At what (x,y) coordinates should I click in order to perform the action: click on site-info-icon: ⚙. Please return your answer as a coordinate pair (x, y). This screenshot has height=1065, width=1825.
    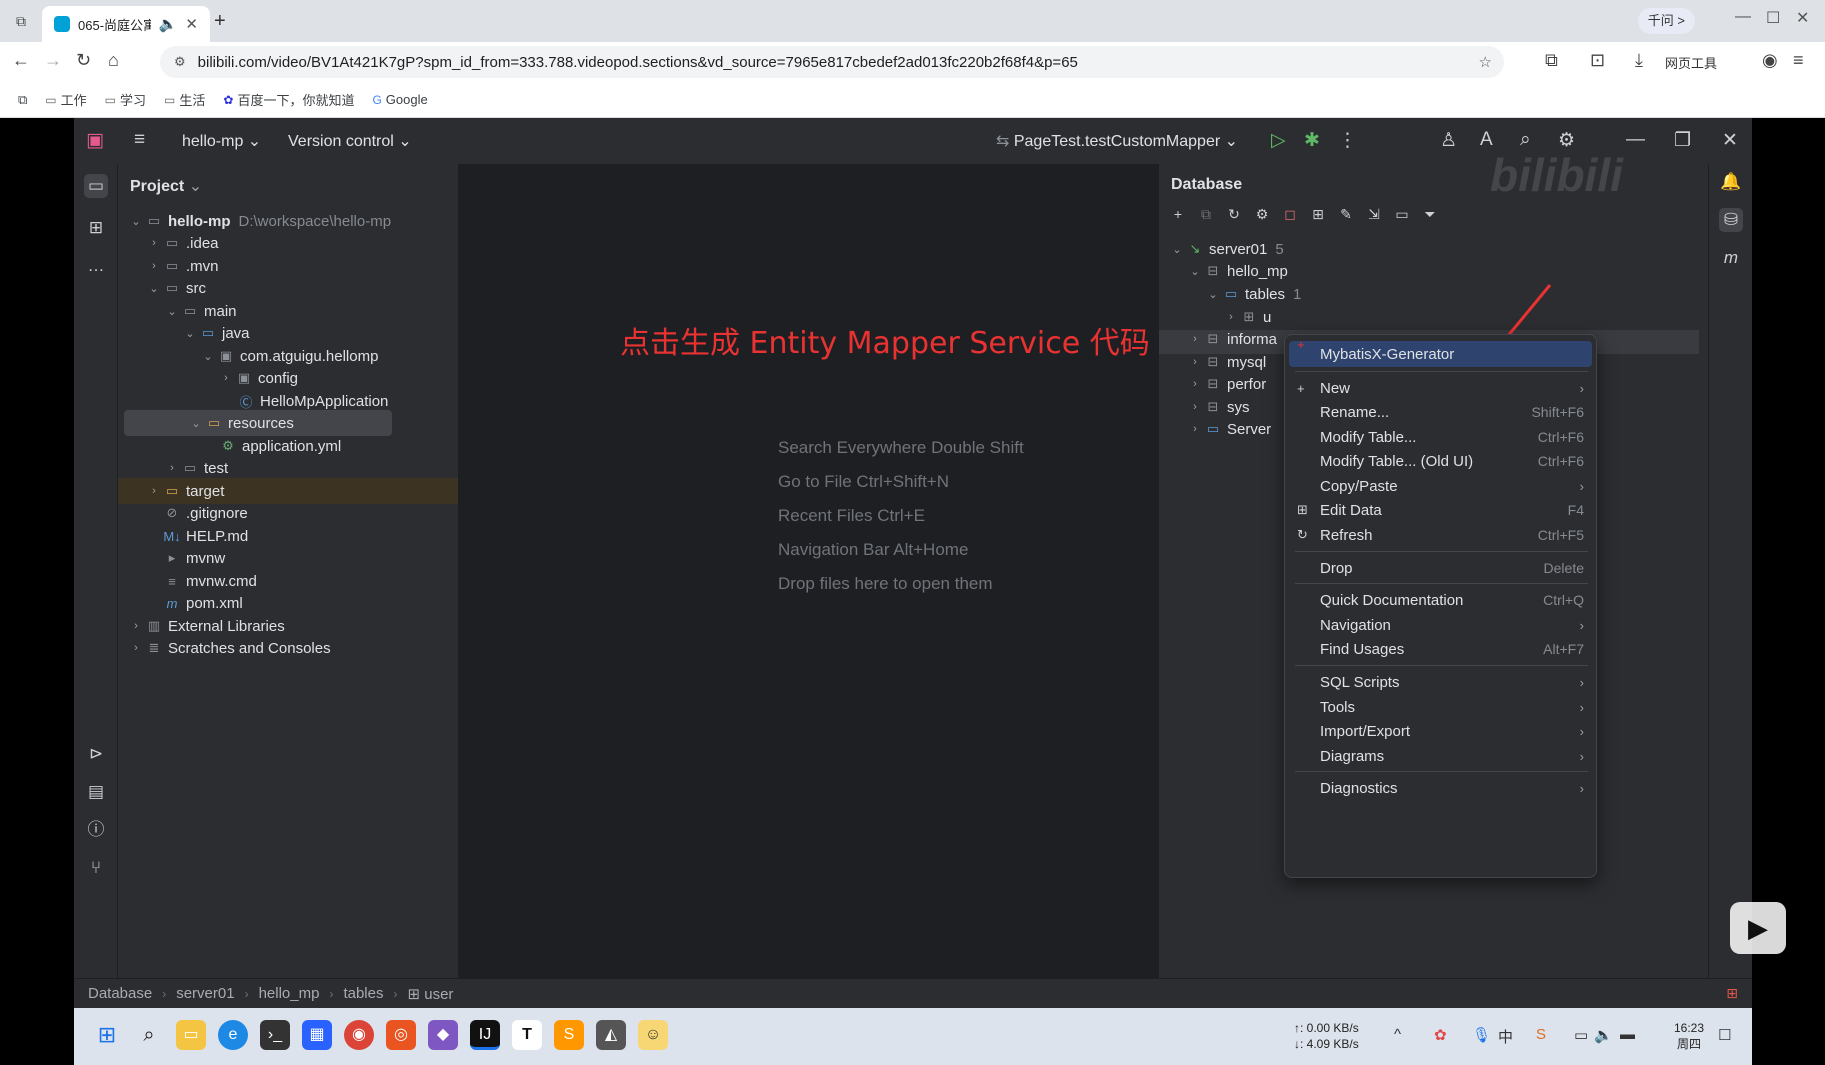
    Looking at the image, I should click on (180, 62).